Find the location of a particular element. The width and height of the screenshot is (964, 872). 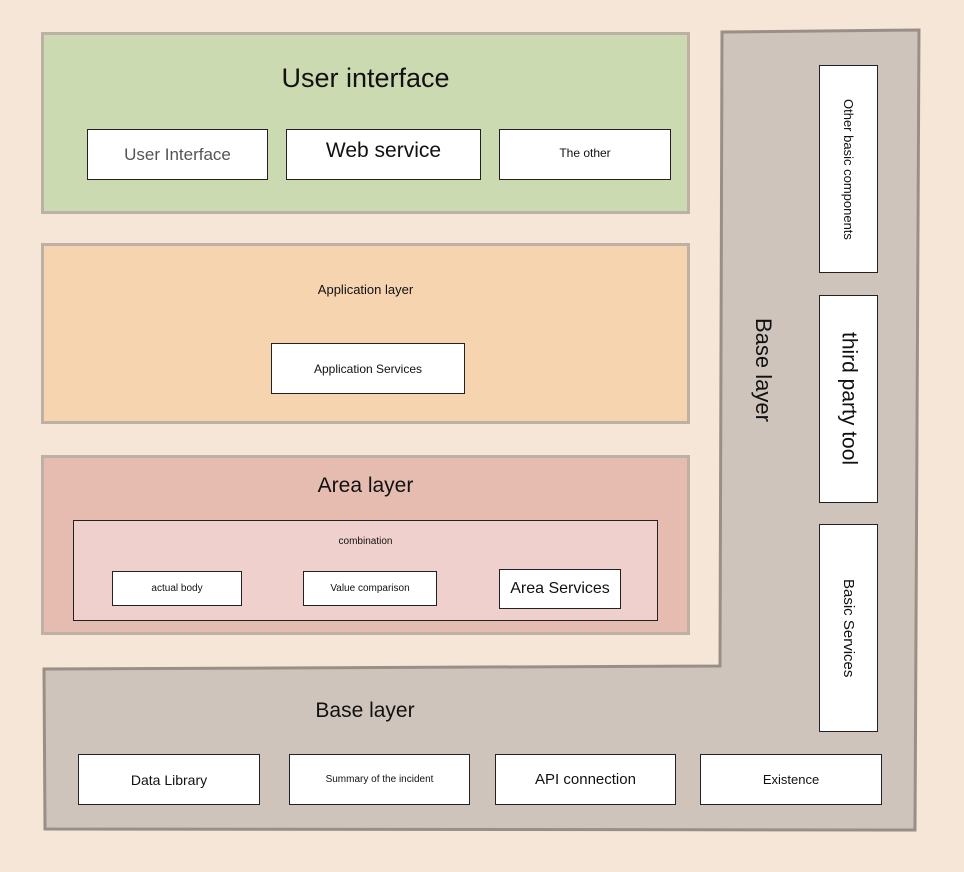

base-title: Base layer is located at coordinates (365, 710).